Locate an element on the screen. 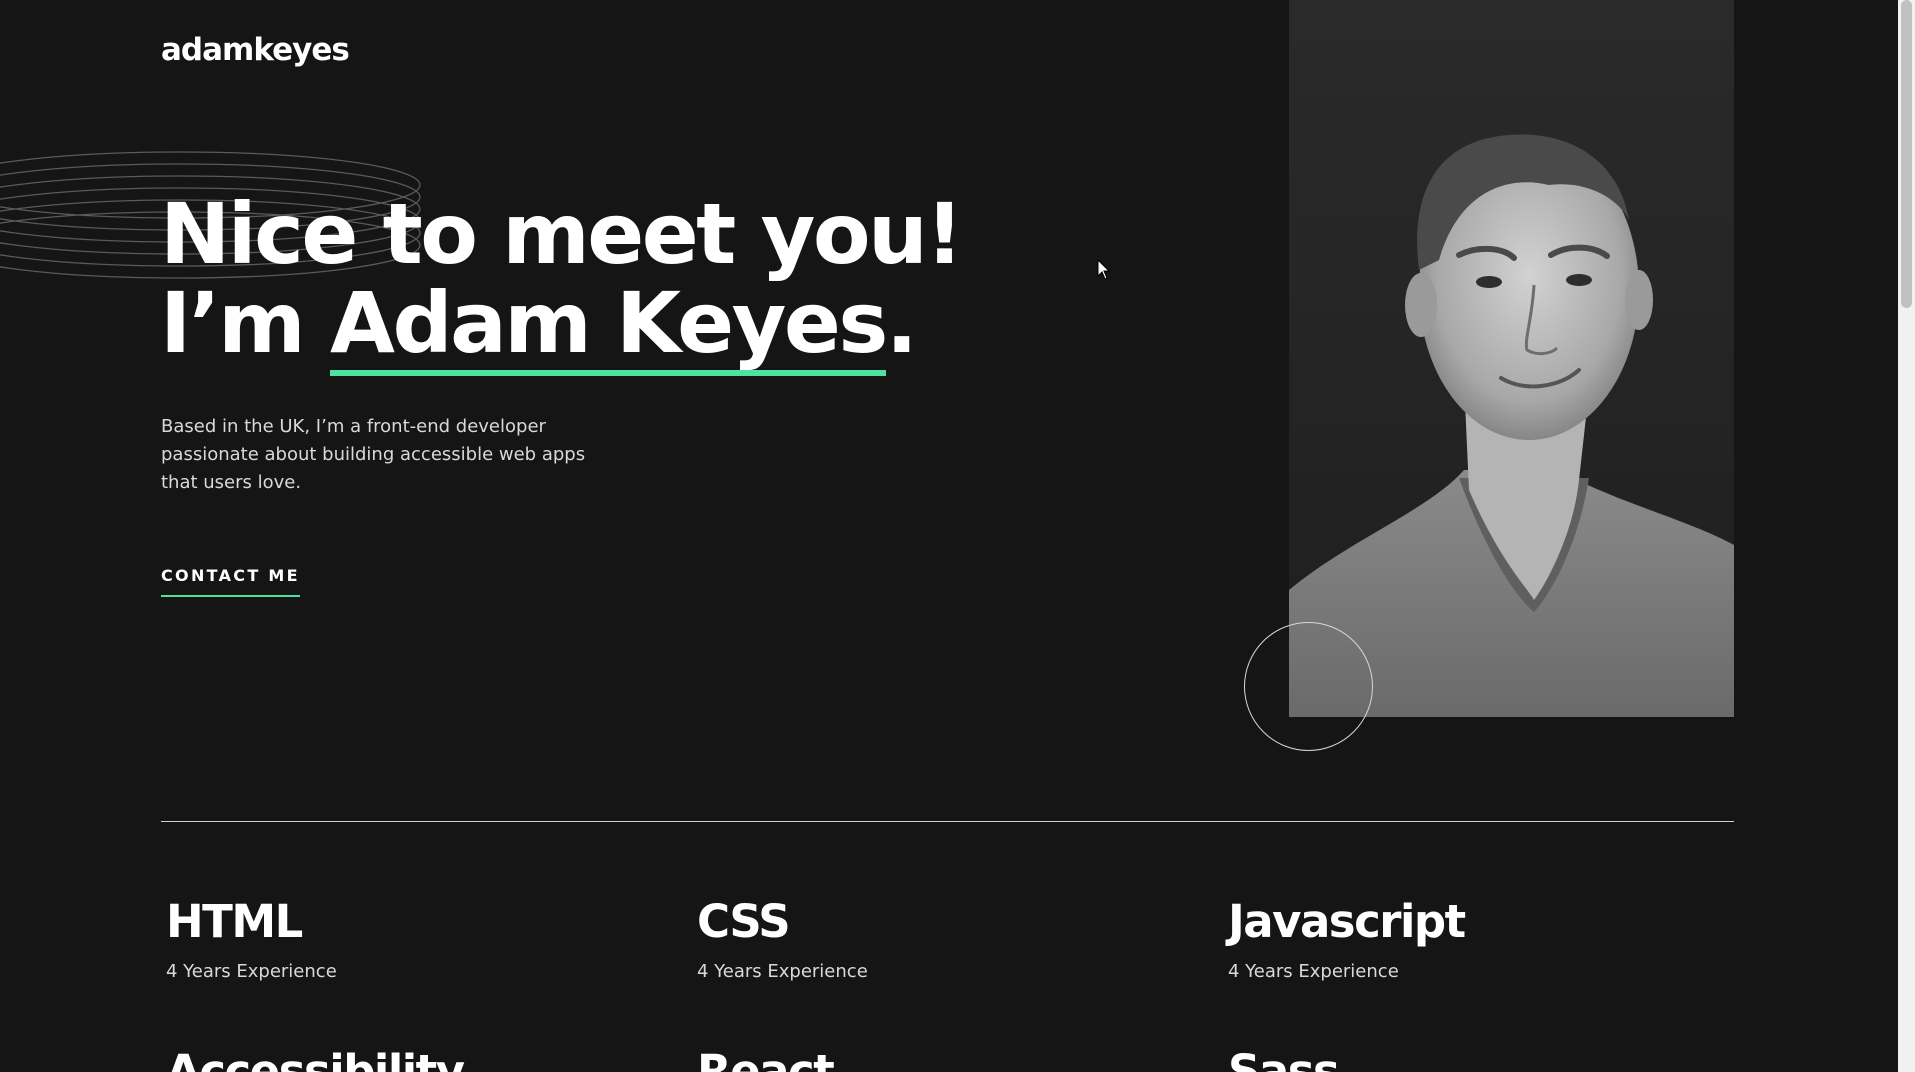 This screenshot has height=1072, width=1915. name-underline is located at coordinates (607, 373).